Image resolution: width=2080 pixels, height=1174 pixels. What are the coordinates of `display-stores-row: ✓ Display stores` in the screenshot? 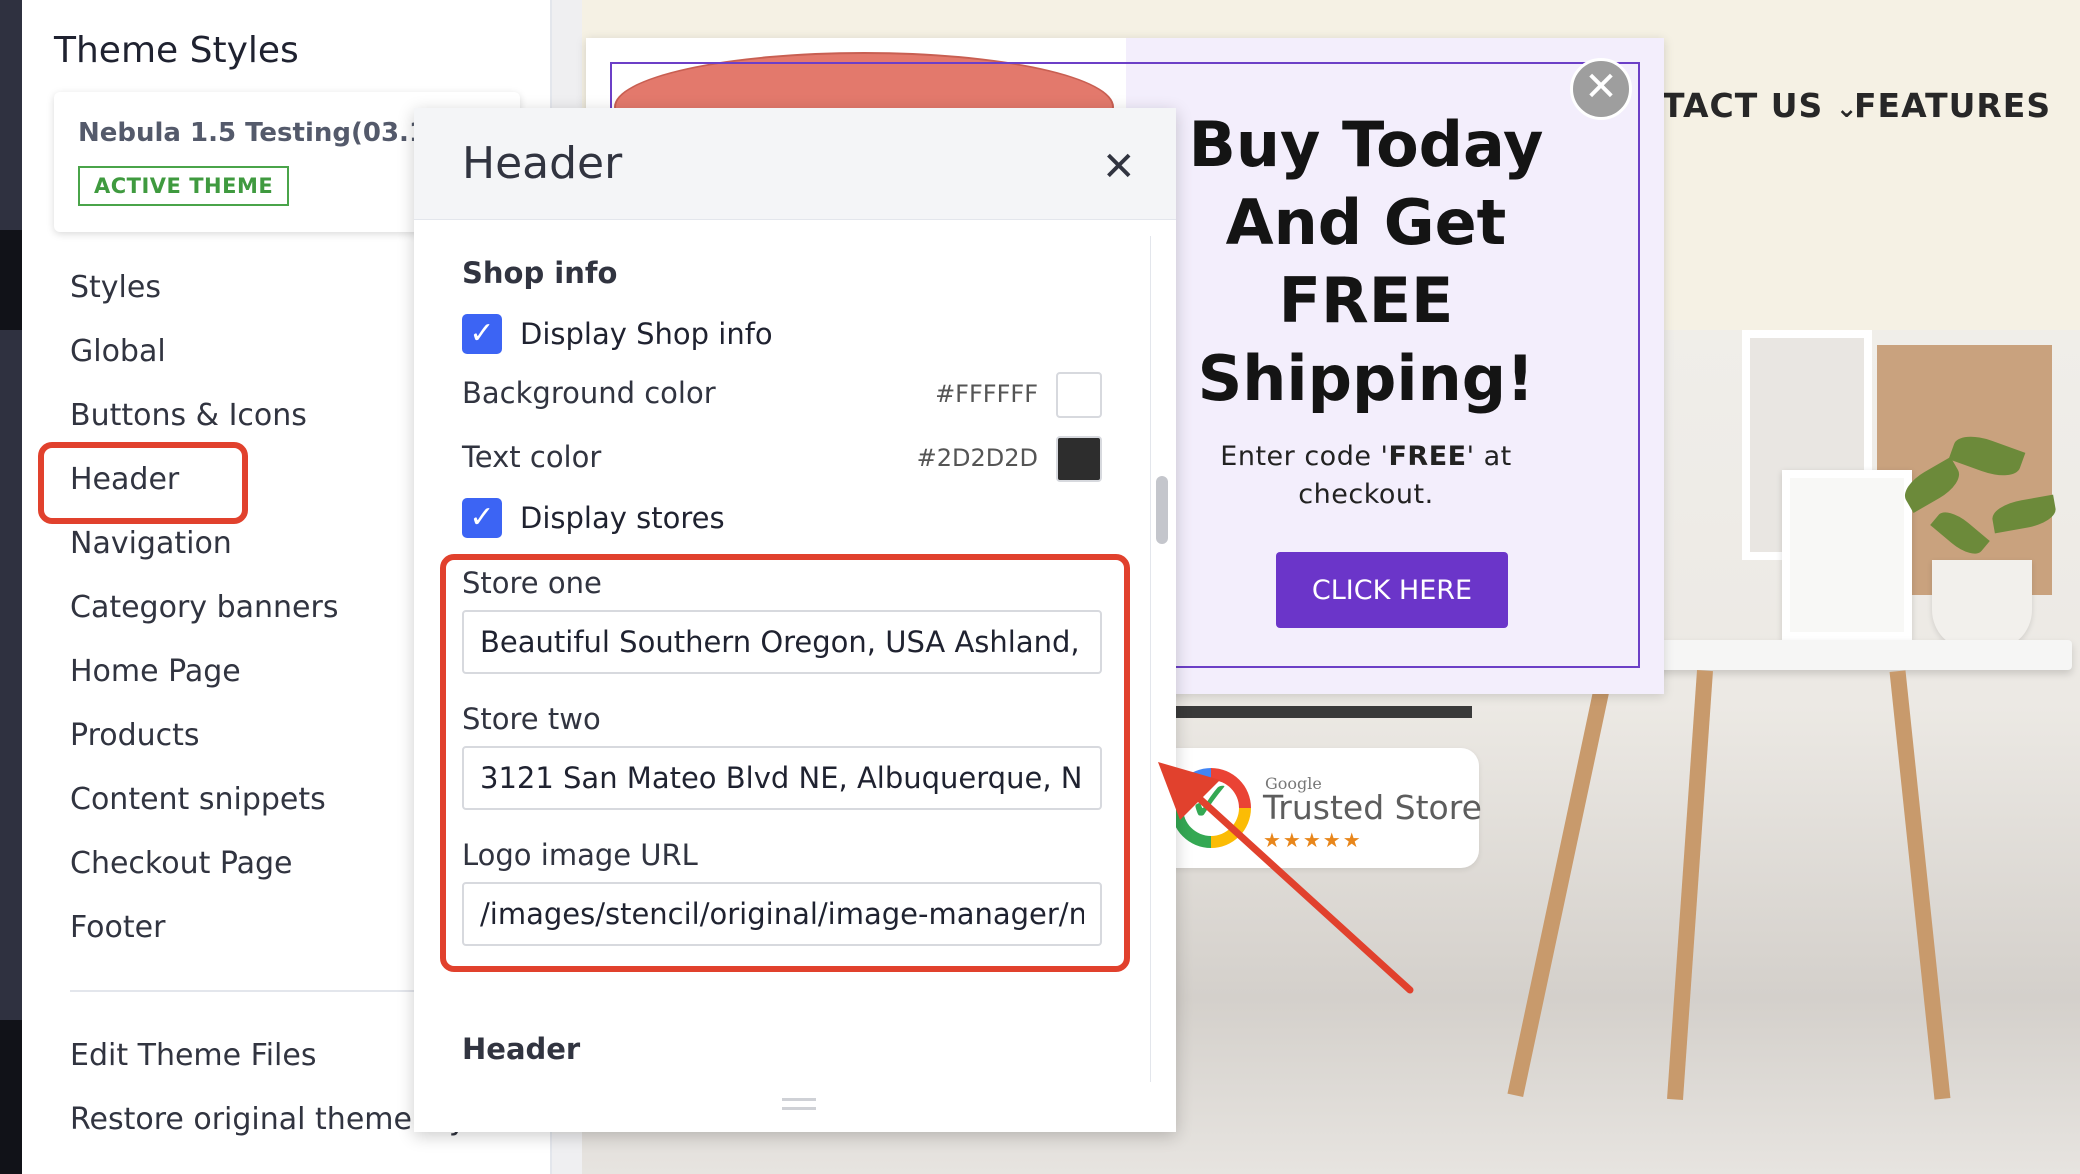 It's located at (593, 518).